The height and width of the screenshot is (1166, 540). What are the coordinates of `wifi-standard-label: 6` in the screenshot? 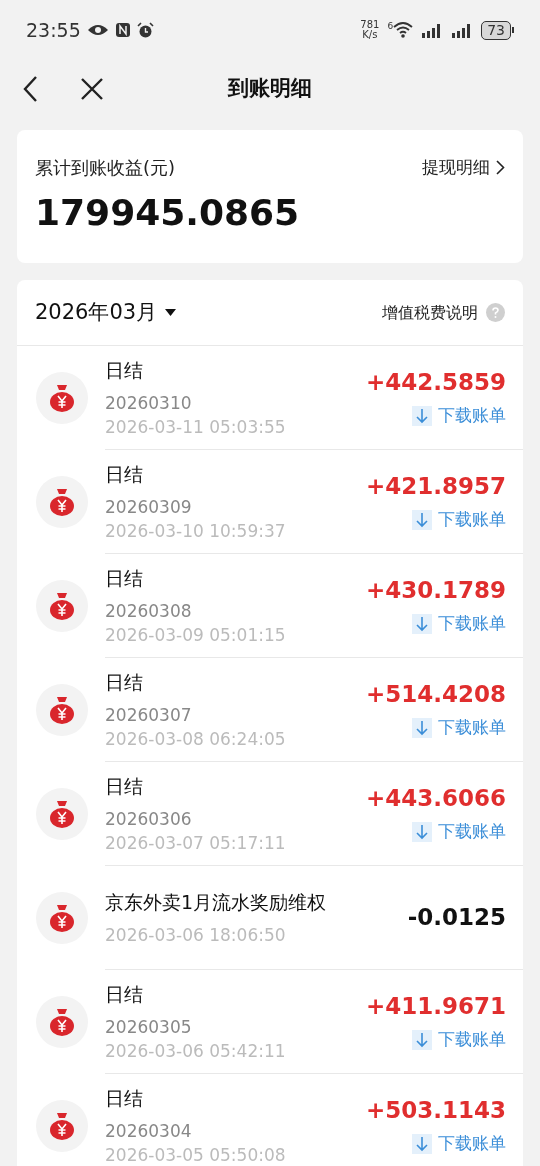 It's located at (390, 26).